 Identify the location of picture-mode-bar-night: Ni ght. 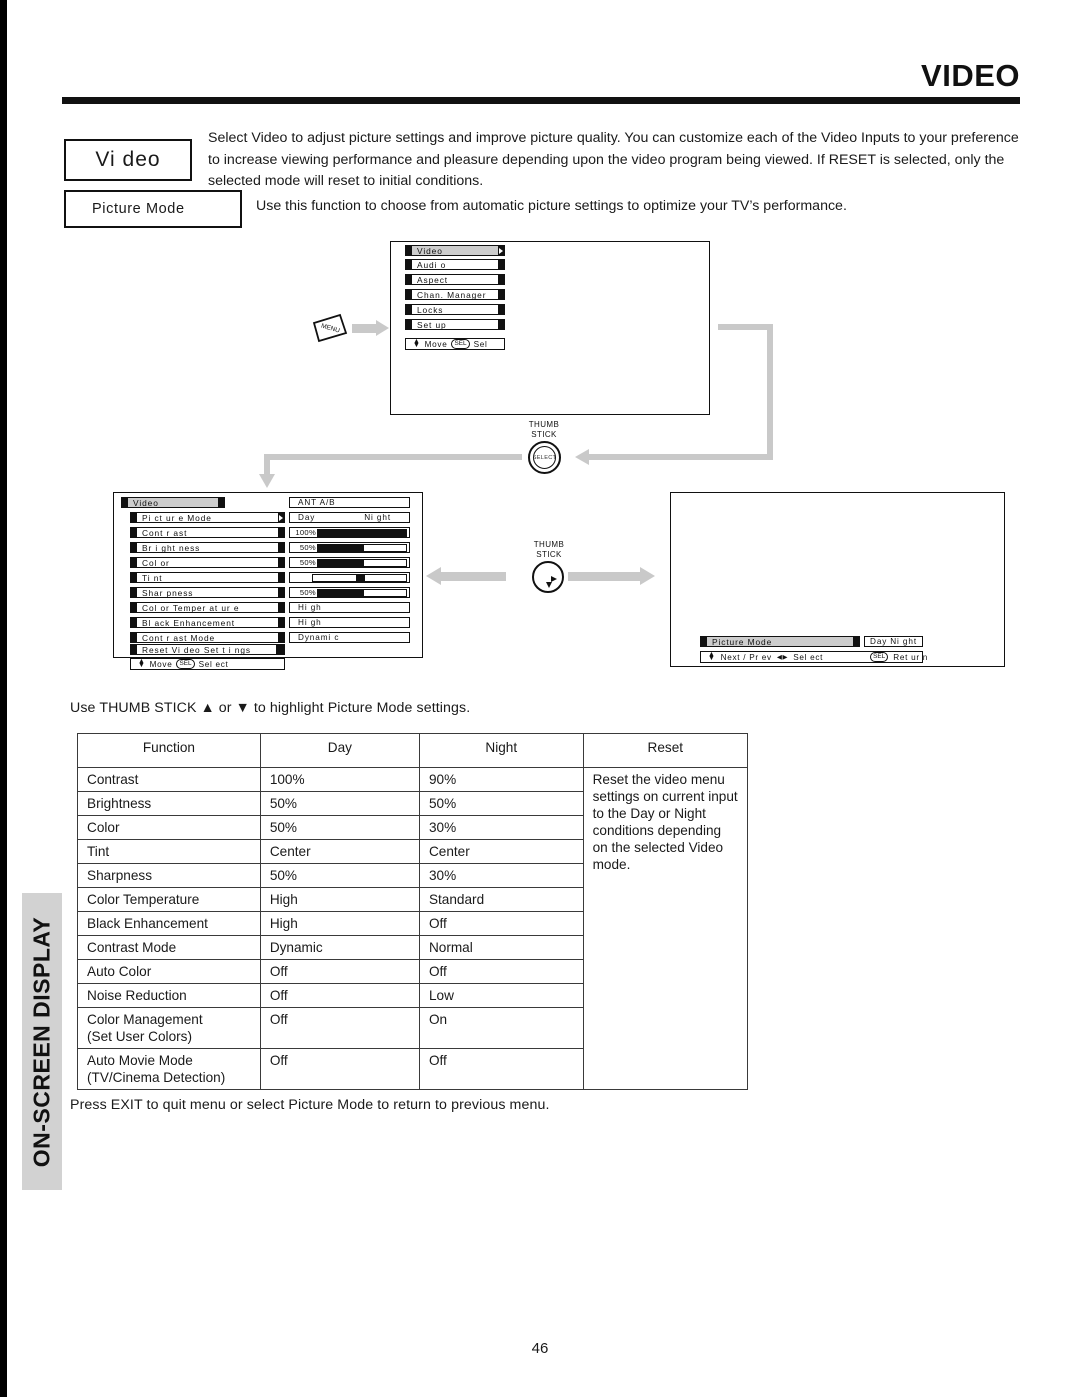
(903, 641).